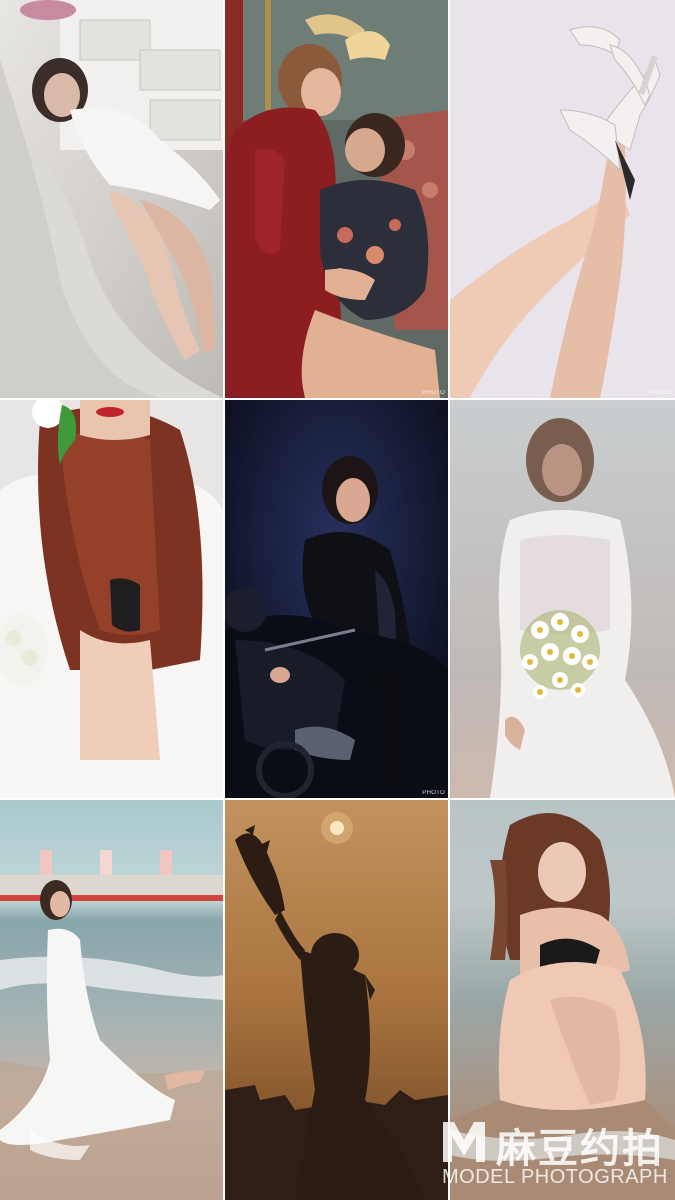  I want to click on photo-7-image, so click(111, 1000).